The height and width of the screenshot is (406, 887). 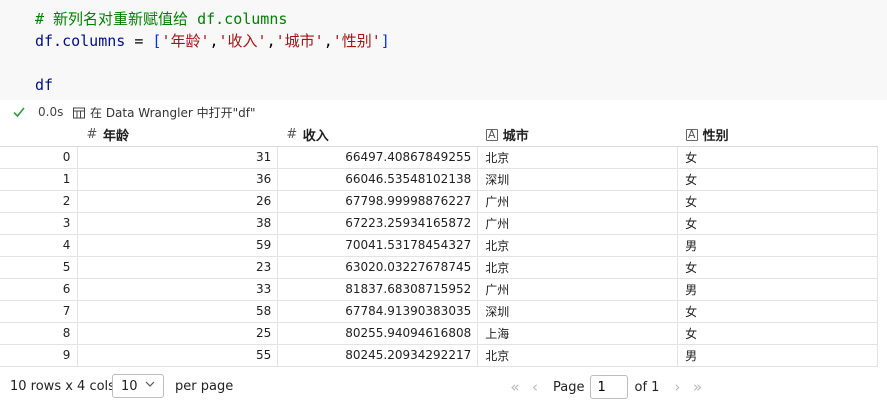 What do you see at coordinates (697, 387) in the screenshot?
I see `last-page-button: »` at bounding box center [697, 387].